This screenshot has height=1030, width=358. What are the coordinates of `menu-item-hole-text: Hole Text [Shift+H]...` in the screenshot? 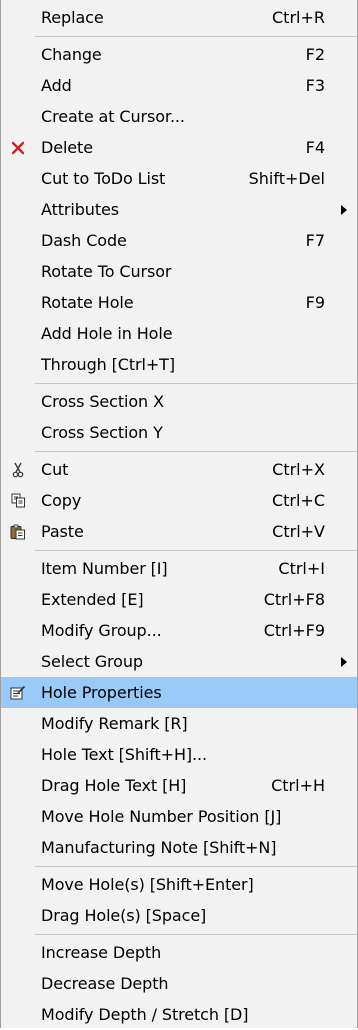 It's located at (179, 754).